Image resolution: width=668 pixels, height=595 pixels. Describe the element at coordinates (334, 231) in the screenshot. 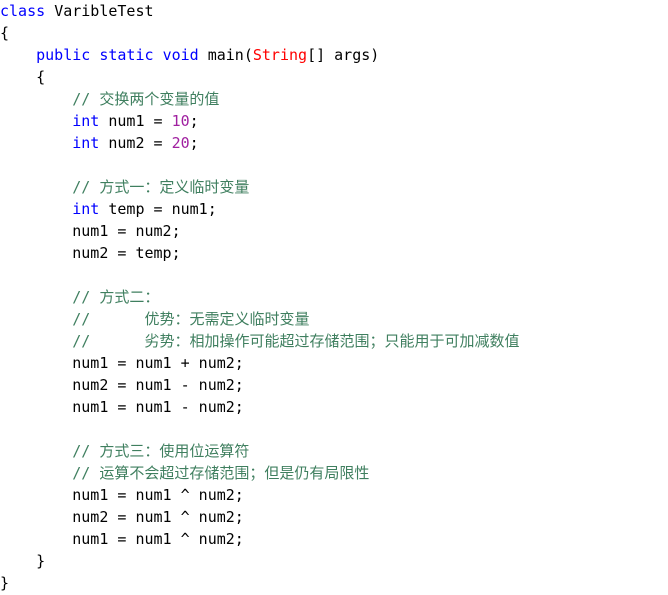

I see `code-line: num1 = num2;` at that location.